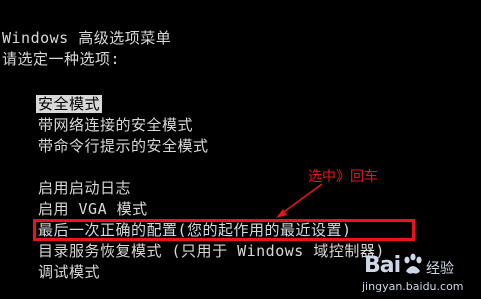 Image resolution: width=481 pixels, height=299 pixels. I want to click on paw-icon, so click(413, 263).